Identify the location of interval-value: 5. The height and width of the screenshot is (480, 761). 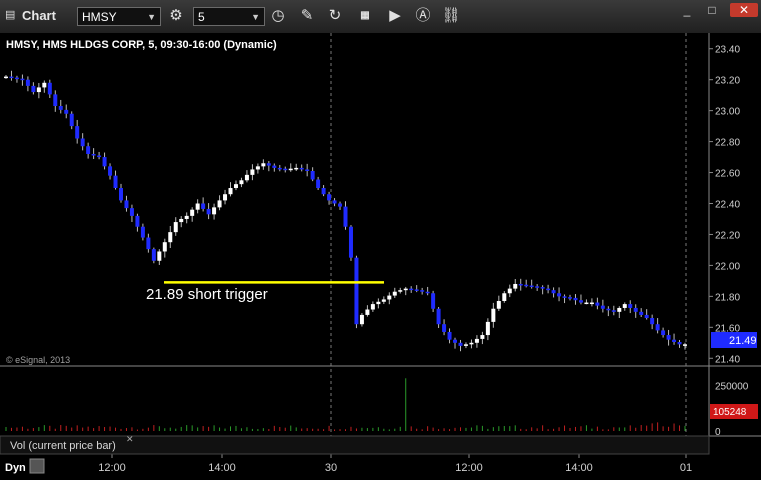
(201, 17).